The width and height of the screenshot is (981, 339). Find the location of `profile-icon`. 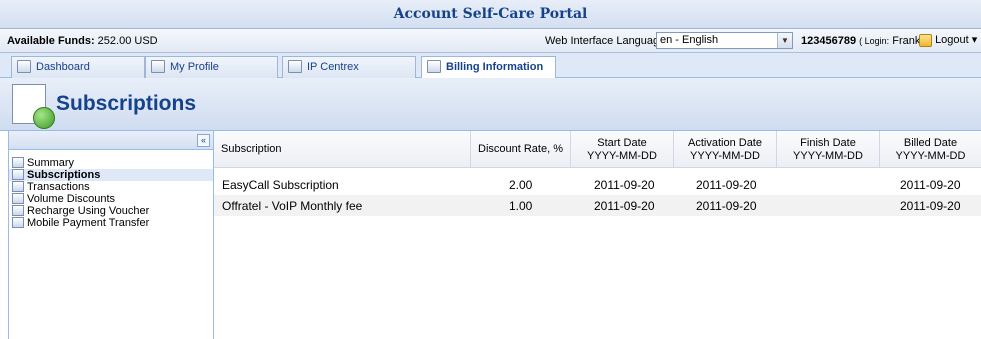

profile-icon is located at coordinates (158, 66).